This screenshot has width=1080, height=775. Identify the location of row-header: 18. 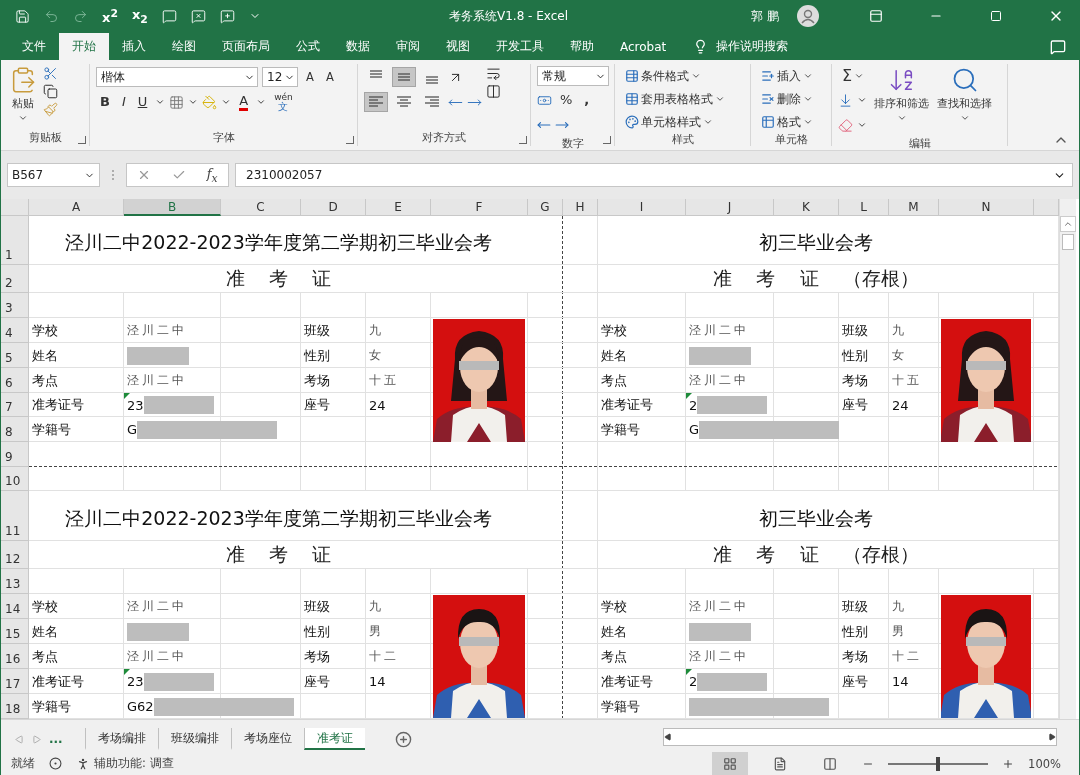
(15, 706).